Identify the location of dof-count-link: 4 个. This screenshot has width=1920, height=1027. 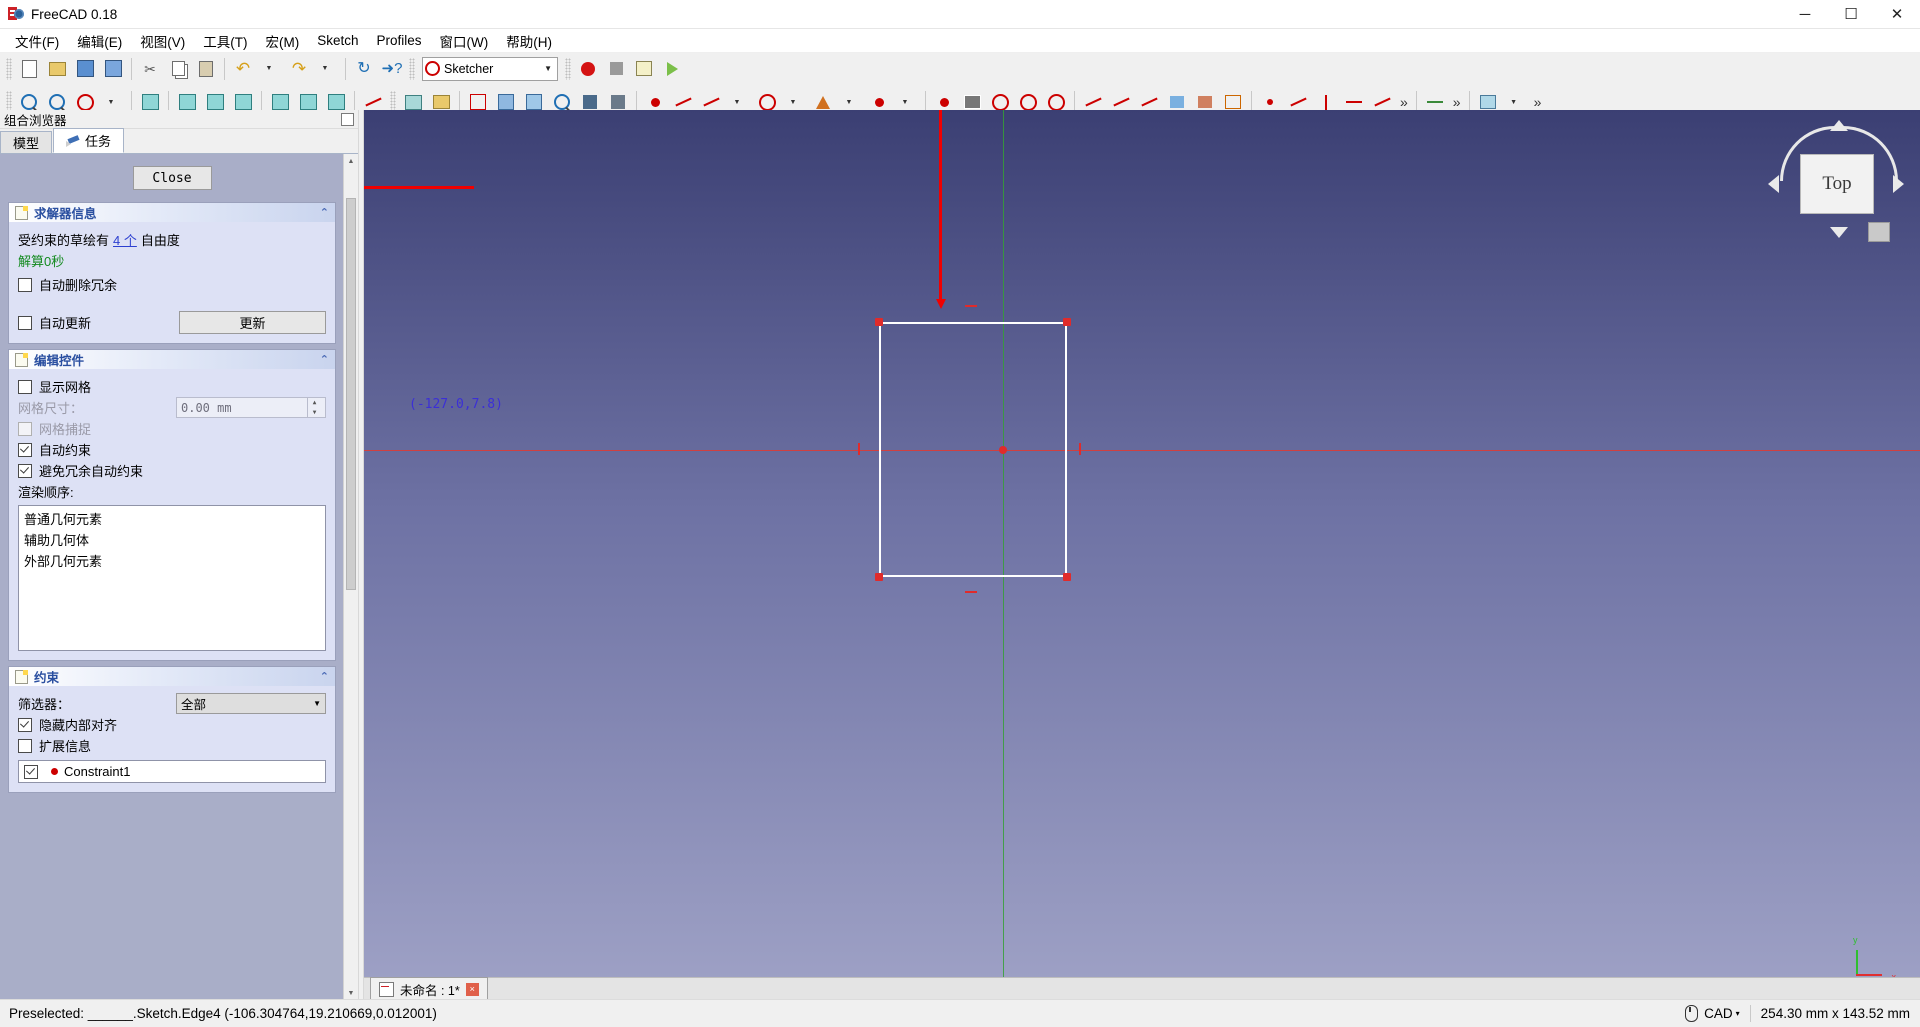
(125, 239).